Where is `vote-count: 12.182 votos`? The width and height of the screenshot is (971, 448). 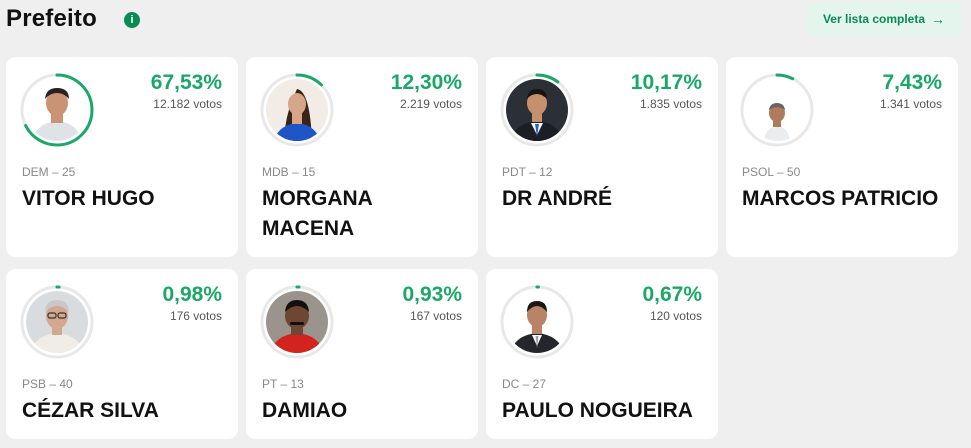
vote-count: 12.182 votos is located at coordinates (187, 104).